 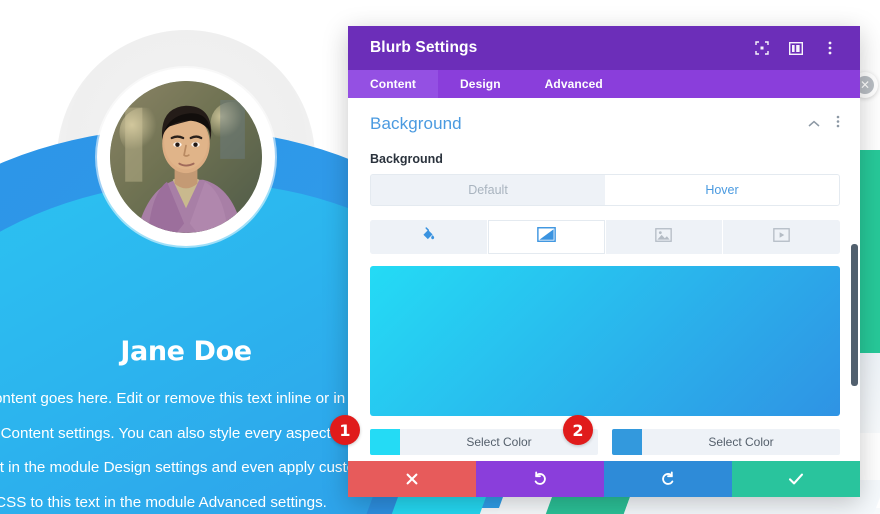 I want to click on background-video-tab, so click(x=781, y=237).